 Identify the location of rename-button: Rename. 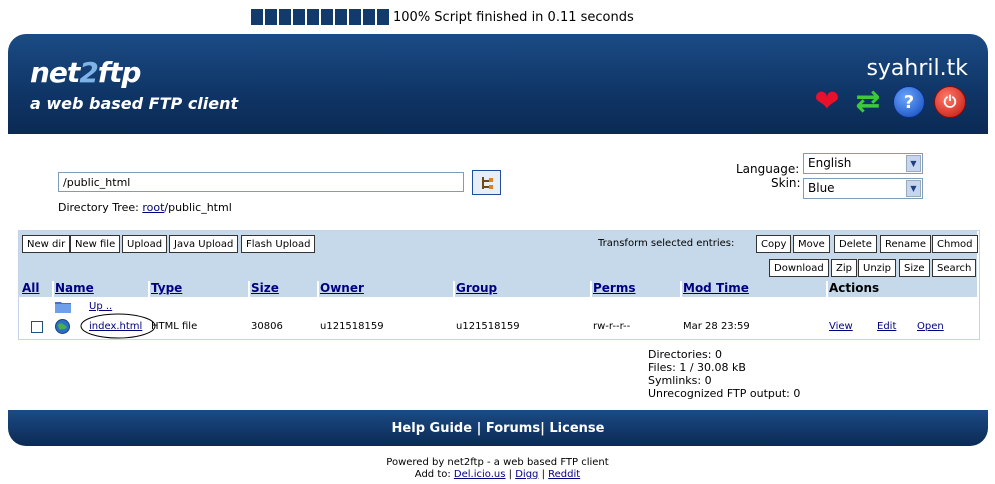
(906, 244).